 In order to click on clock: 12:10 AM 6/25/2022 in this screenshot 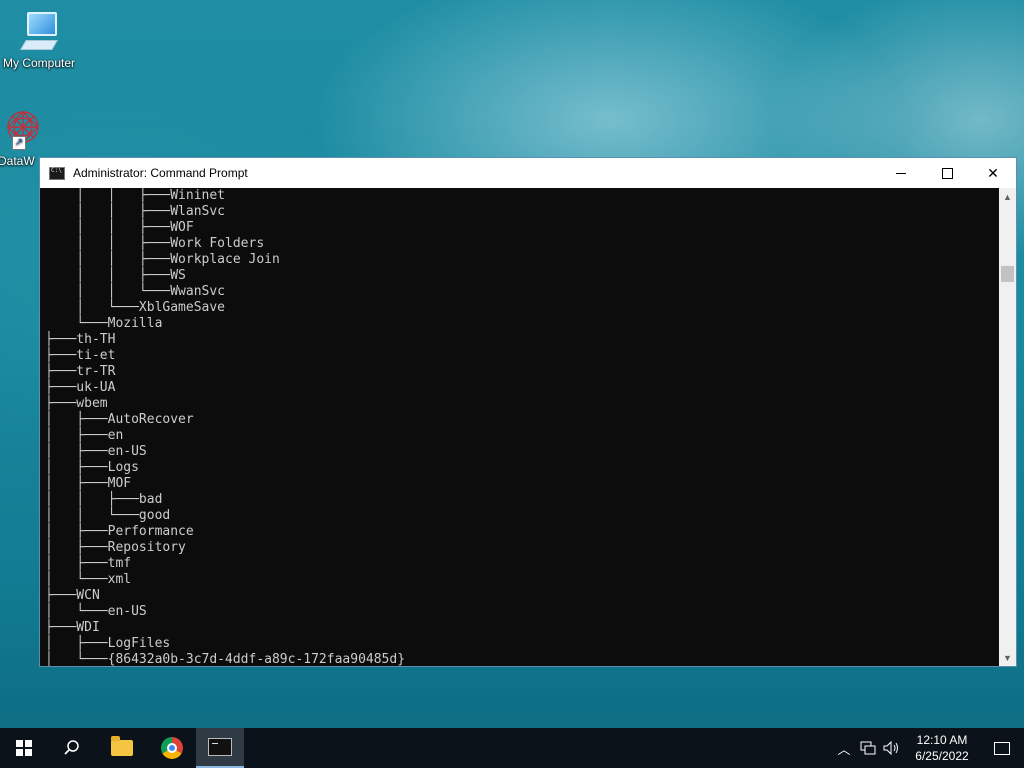, I will do `click(942, 748)`.